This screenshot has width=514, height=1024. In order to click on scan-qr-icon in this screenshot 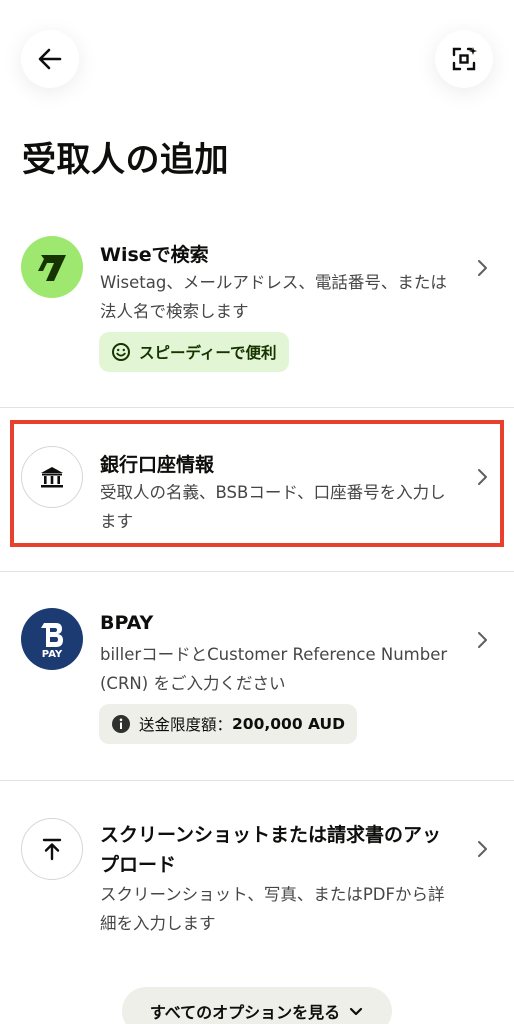, I will do `click(464, 59)`.